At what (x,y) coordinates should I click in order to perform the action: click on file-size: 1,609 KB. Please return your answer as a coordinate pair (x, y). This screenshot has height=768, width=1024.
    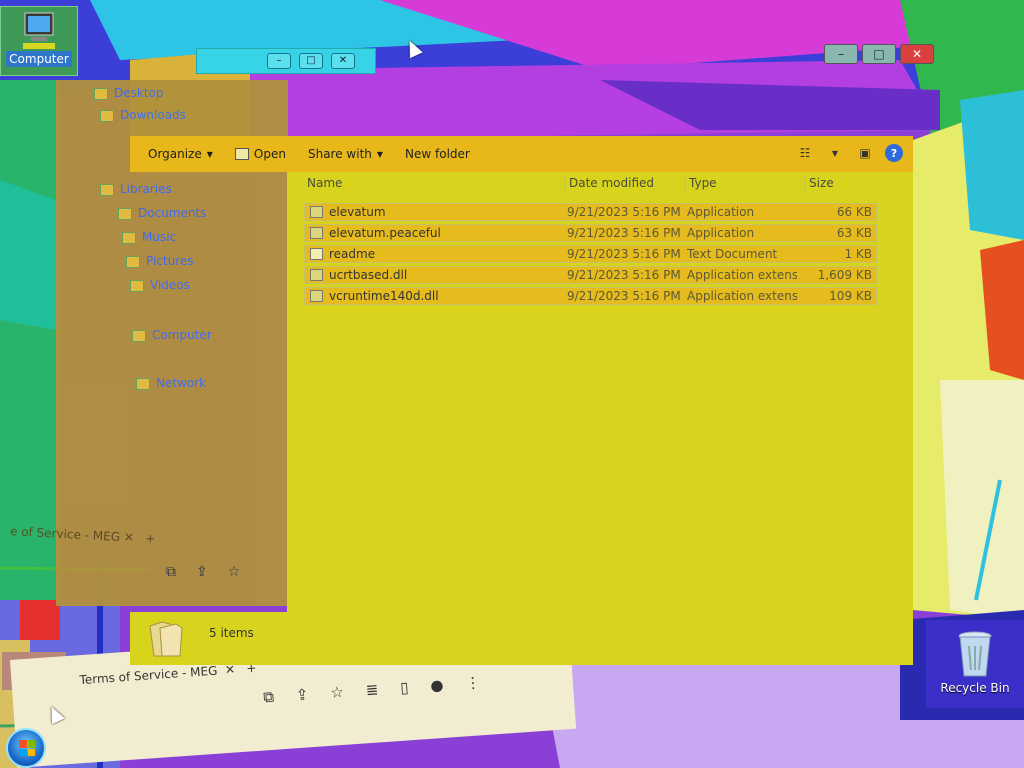
    Looking at the image, I should click on (844, 275).